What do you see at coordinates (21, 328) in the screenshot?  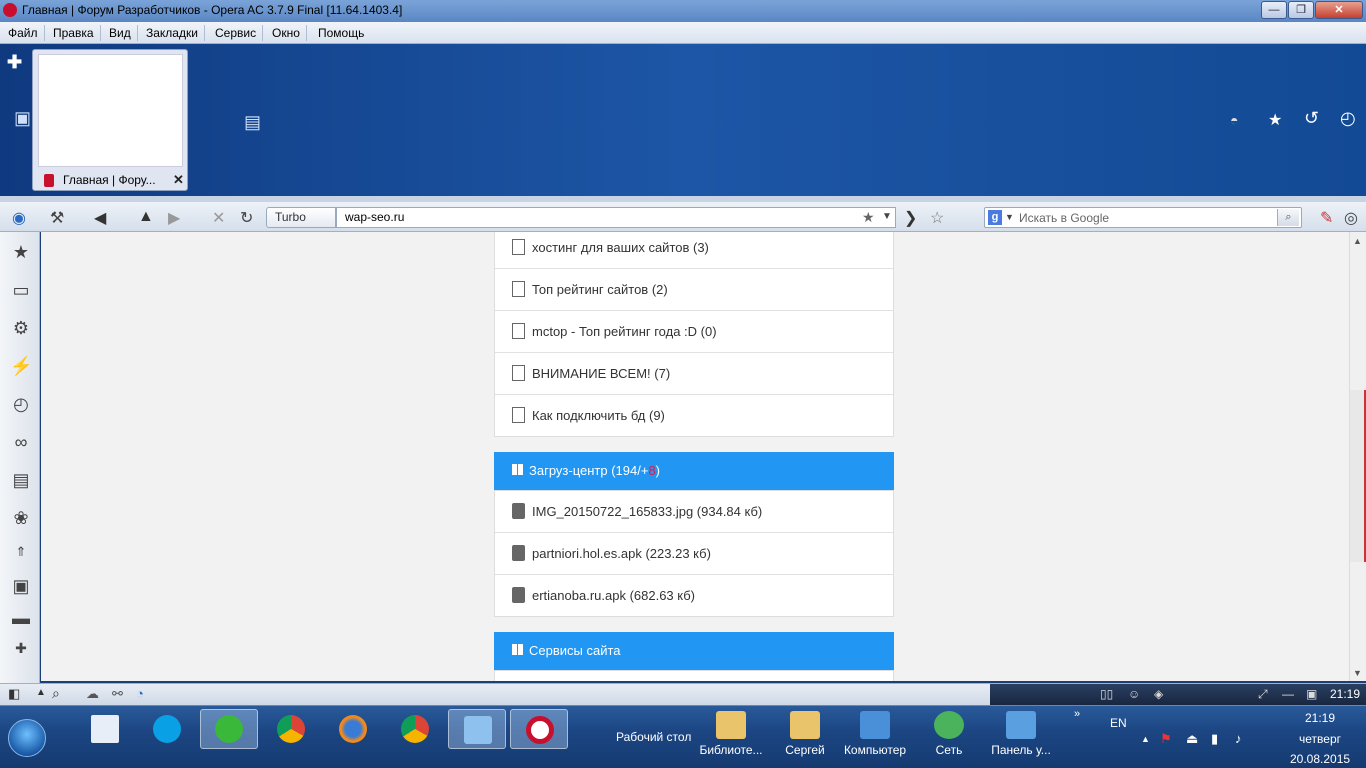 I see `settings-gear-icon: ⚙` at bounding box center [21, 328].